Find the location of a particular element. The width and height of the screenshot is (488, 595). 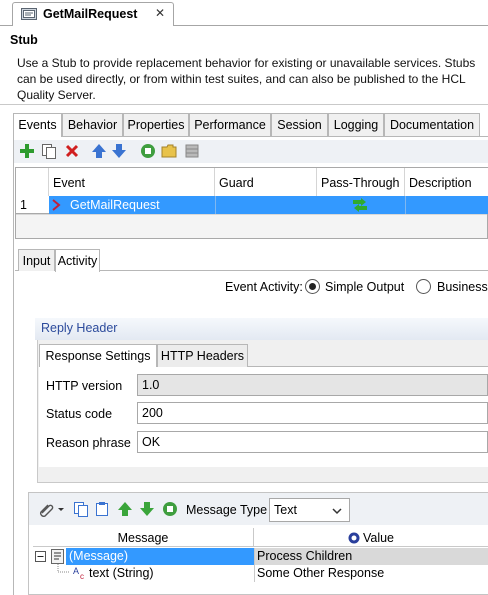

status-code-label: Status code is located at coordinates (79, 414).